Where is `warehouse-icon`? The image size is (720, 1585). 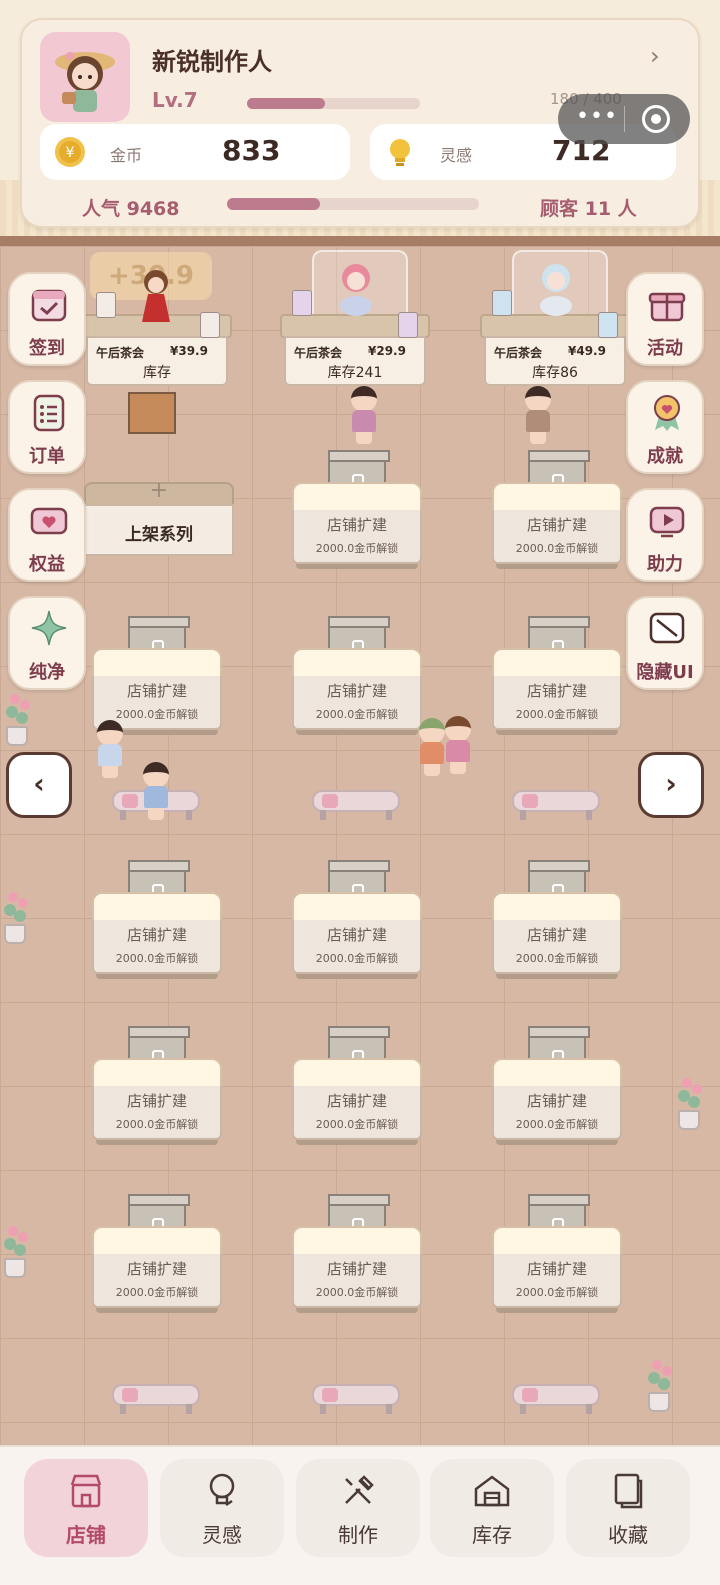 warehouse-icon is located at coordinates (492, 1491).